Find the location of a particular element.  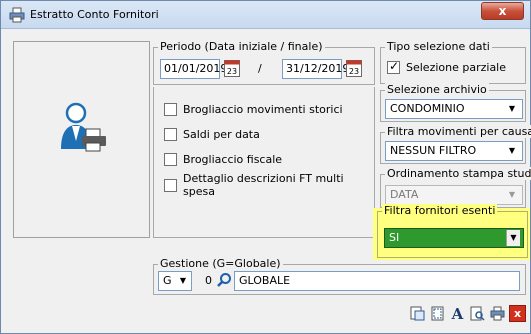

ordinamento-group: Ordinamento stampa studio DATA ▼ is located at coordinates (455, 187).